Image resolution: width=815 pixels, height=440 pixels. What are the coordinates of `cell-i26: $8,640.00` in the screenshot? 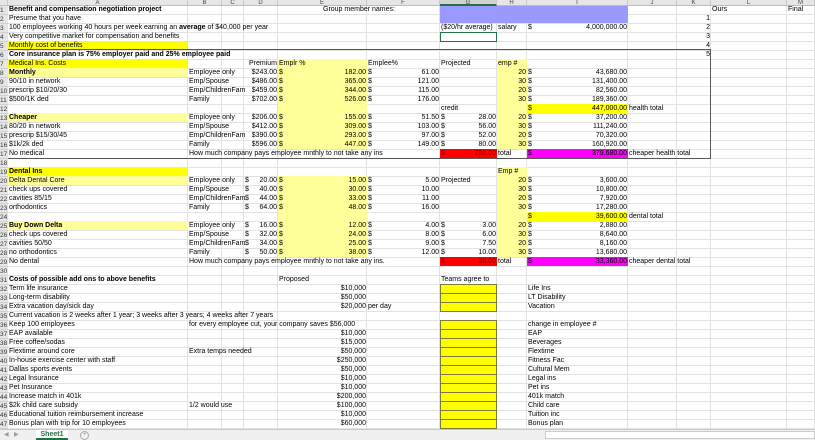 It's located at (577, 234).